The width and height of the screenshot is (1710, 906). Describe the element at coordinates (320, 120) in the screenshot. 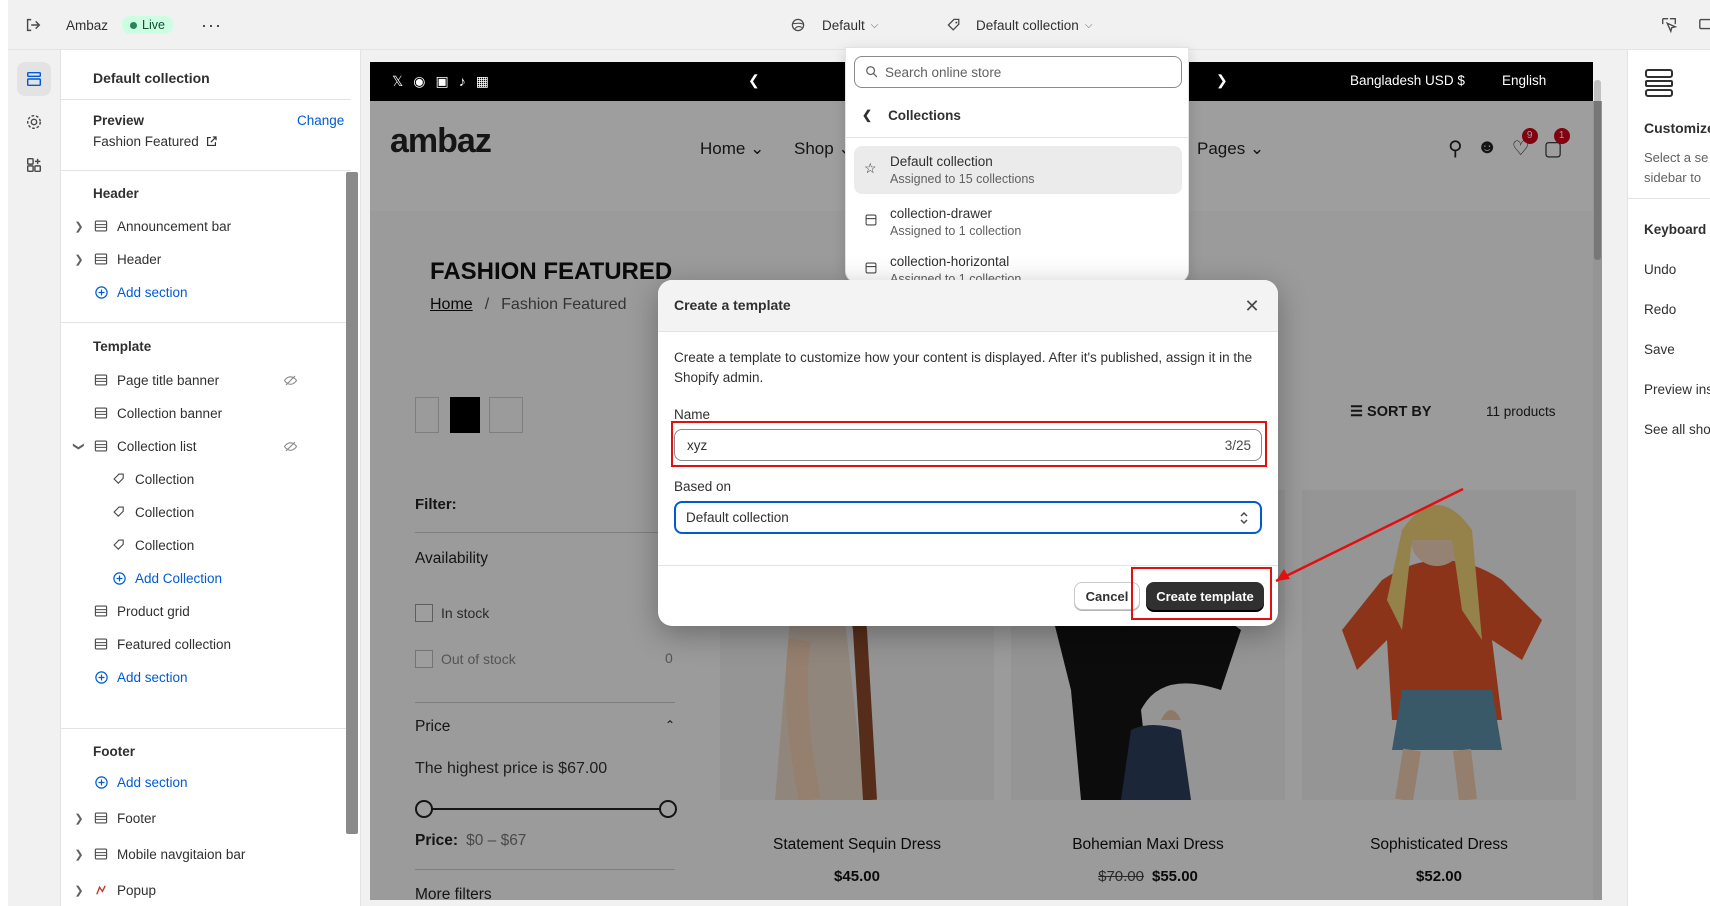

I see `change-preview-link: Change` at that location.